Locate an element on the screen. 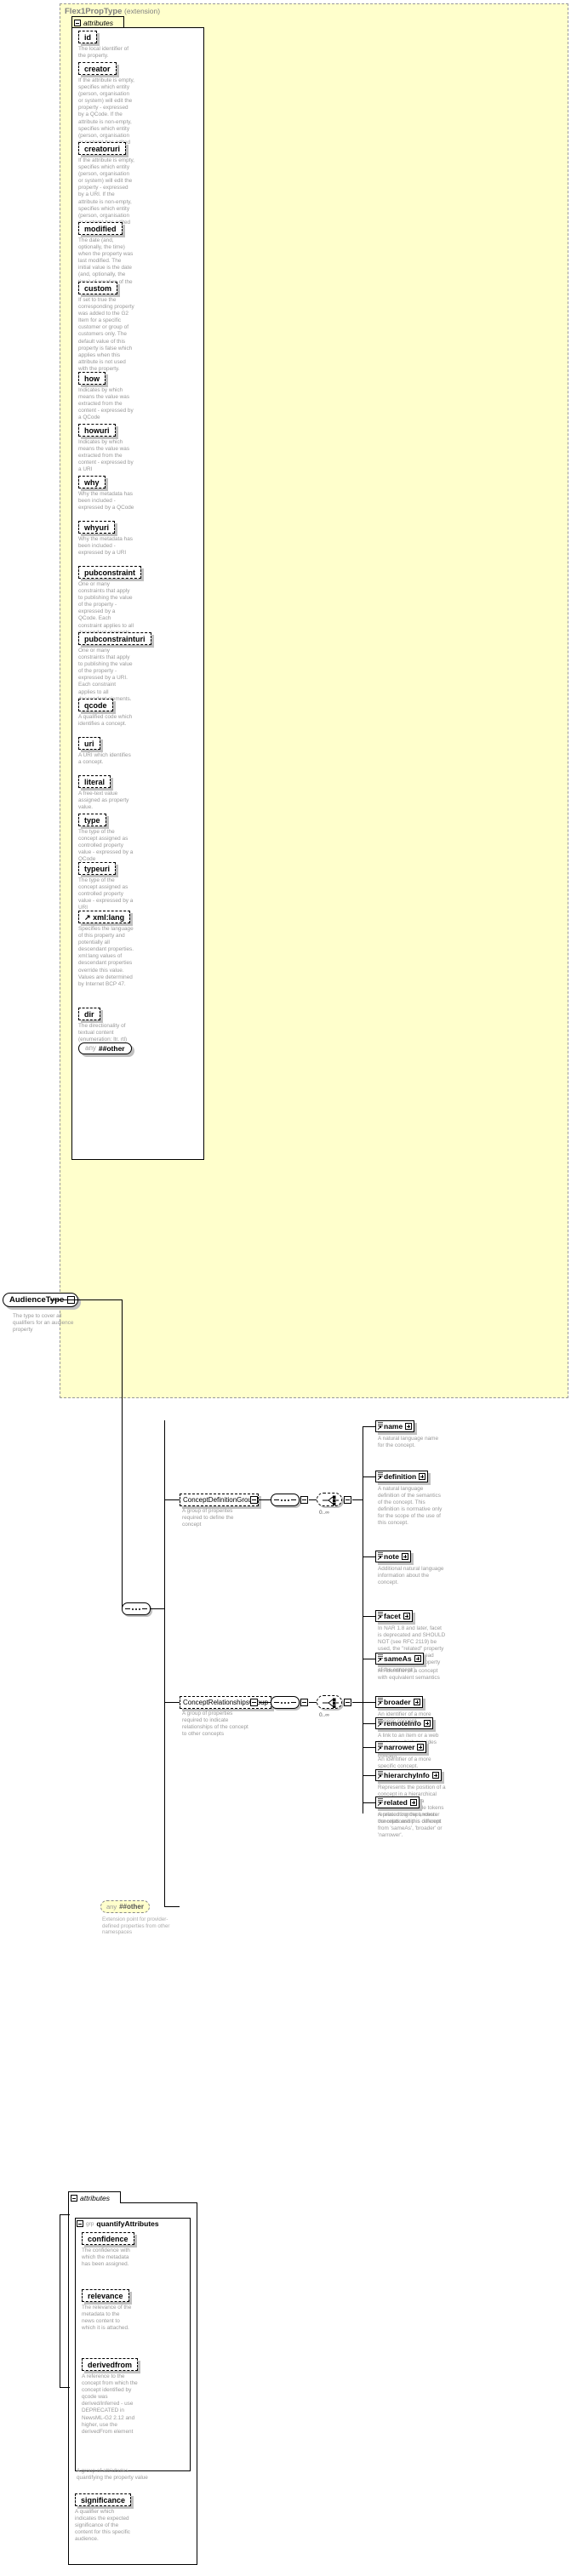 The image size is (571, 2576). choice-node-cdg is located at coordinates (329, 1499).